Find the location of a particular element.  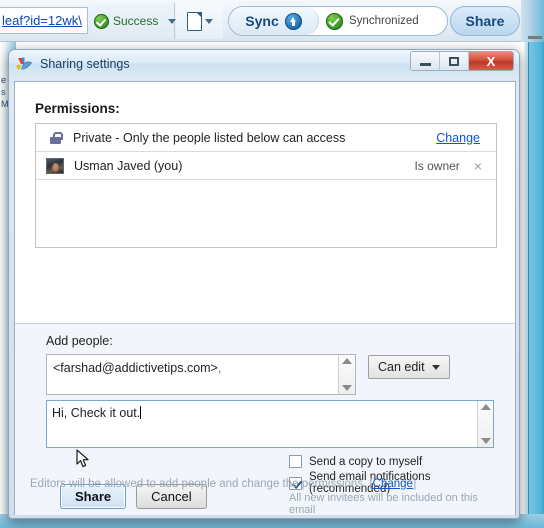

sync-status: Synchronized is located at coordinates (383, 21).